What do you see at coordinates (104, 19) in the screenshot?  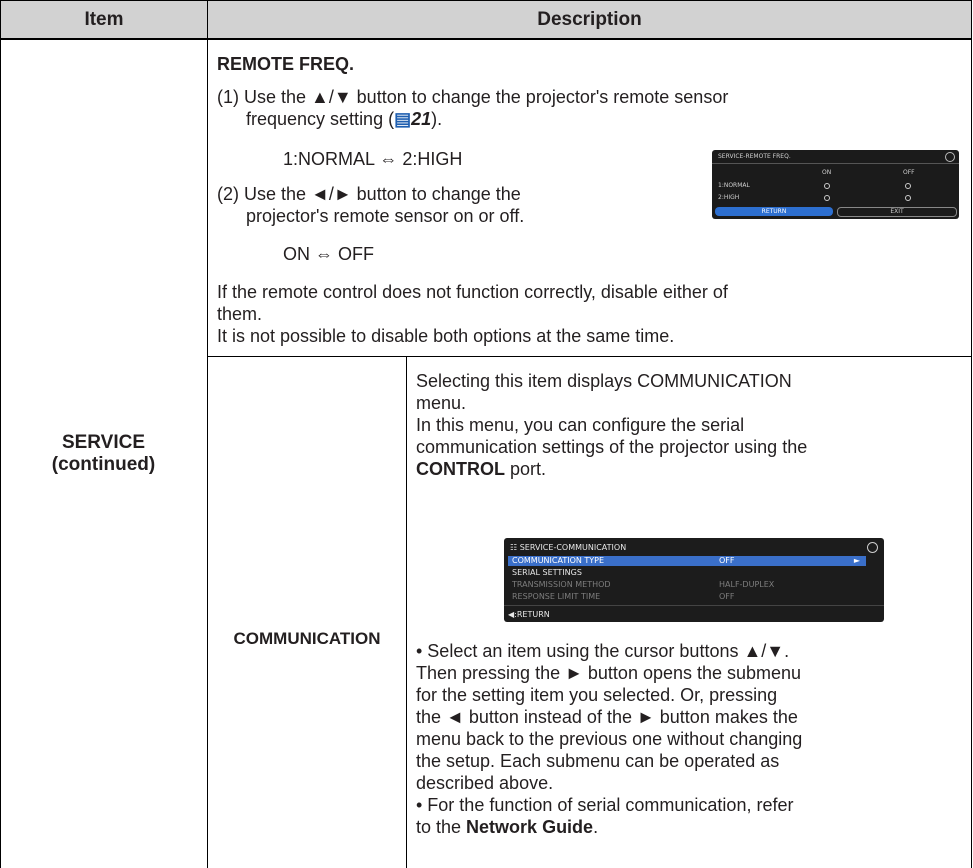 I see `header-item: Item` at bounding box center [104, 19].